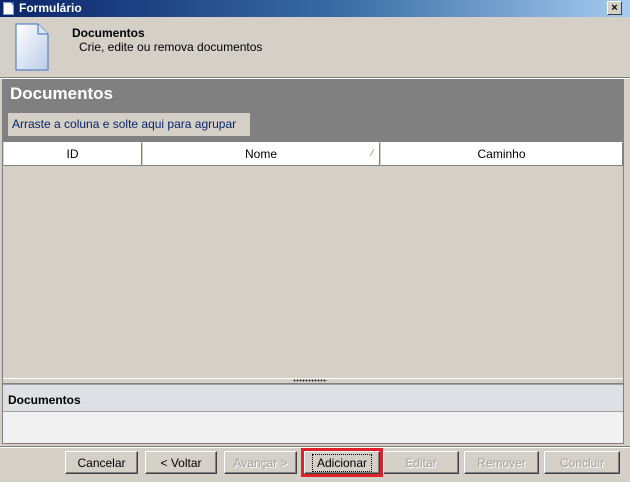 Image resolution: width=630 pixels, height=482 pixels. I want to click on detail-body, so click(313, 427).